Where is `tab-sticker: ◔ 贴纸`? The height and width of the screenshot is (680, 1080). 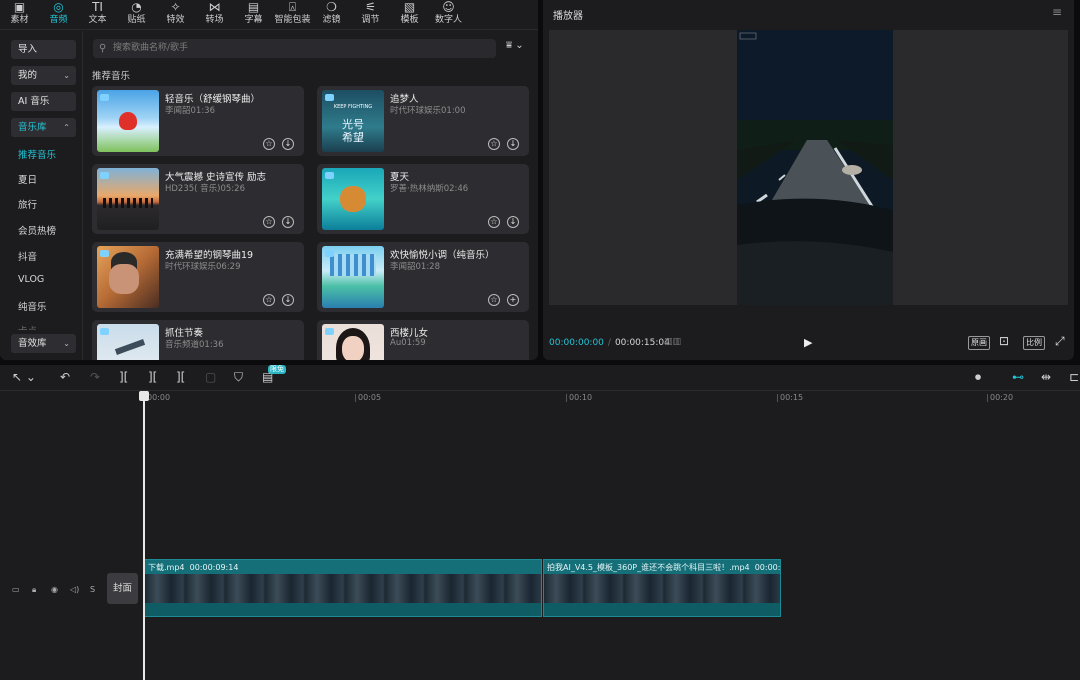
tab-sticker: ◔ 贴纸 is located at coordinates (136, 15).